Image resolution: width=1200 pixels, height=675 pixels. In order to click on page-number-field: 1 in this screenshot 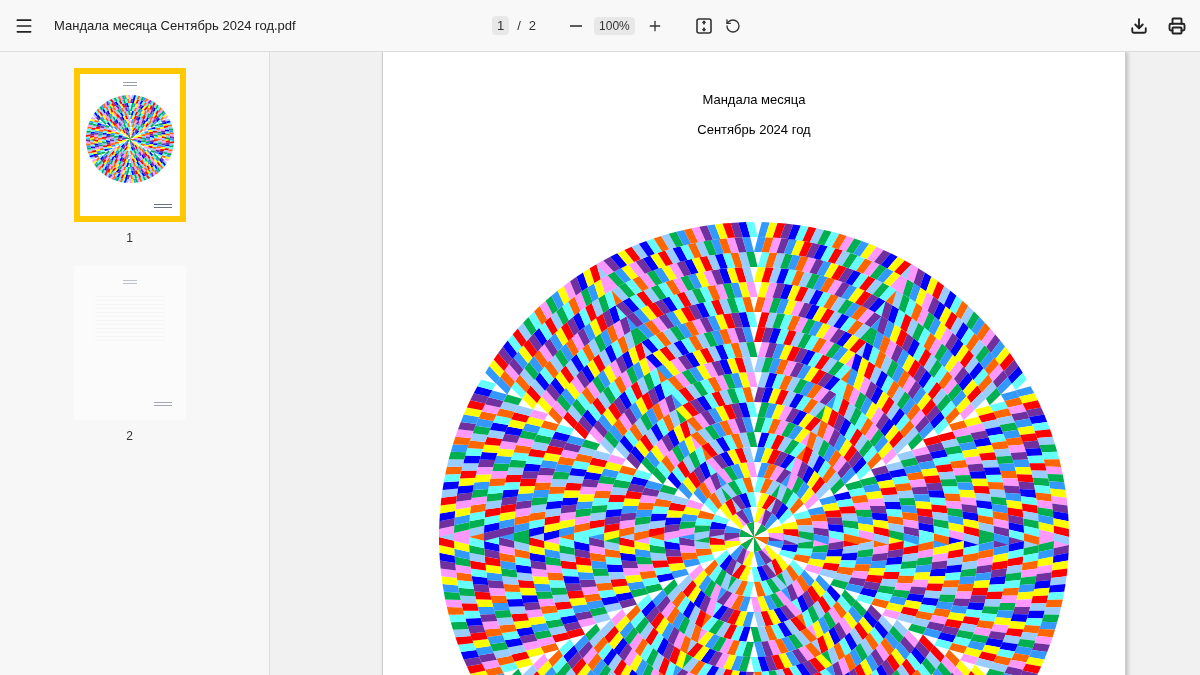, I will do `click(501, 25)`.